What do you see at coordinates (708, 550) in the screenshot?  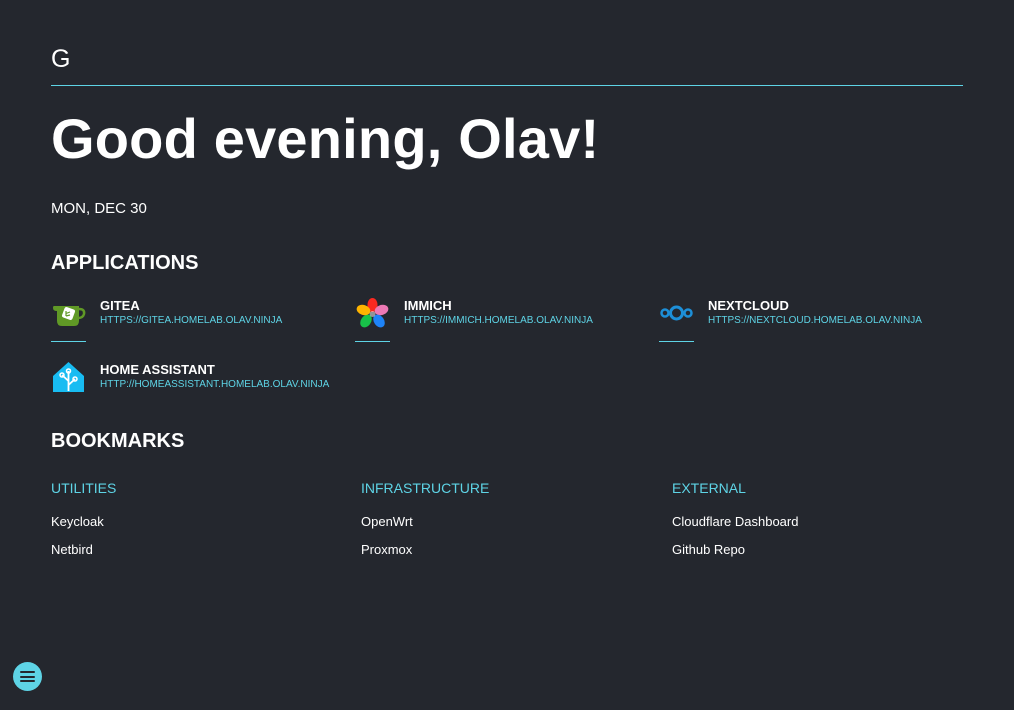 I see `bookmark-link: Github Repo` at bounding box center [708, 550].